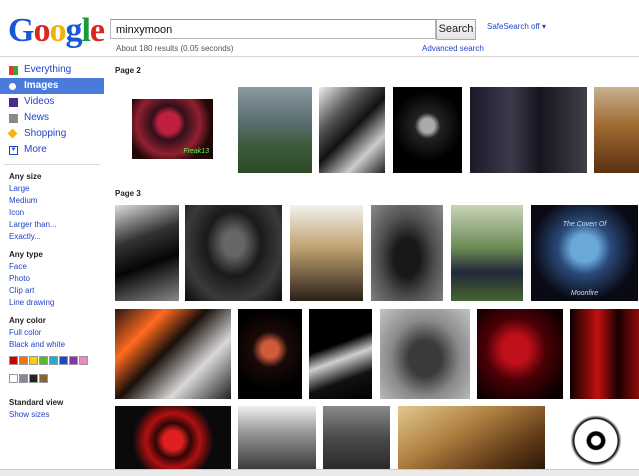  Describe the element at coordinates (12, 86) in the screenshot. I see `images-icon` at that location.